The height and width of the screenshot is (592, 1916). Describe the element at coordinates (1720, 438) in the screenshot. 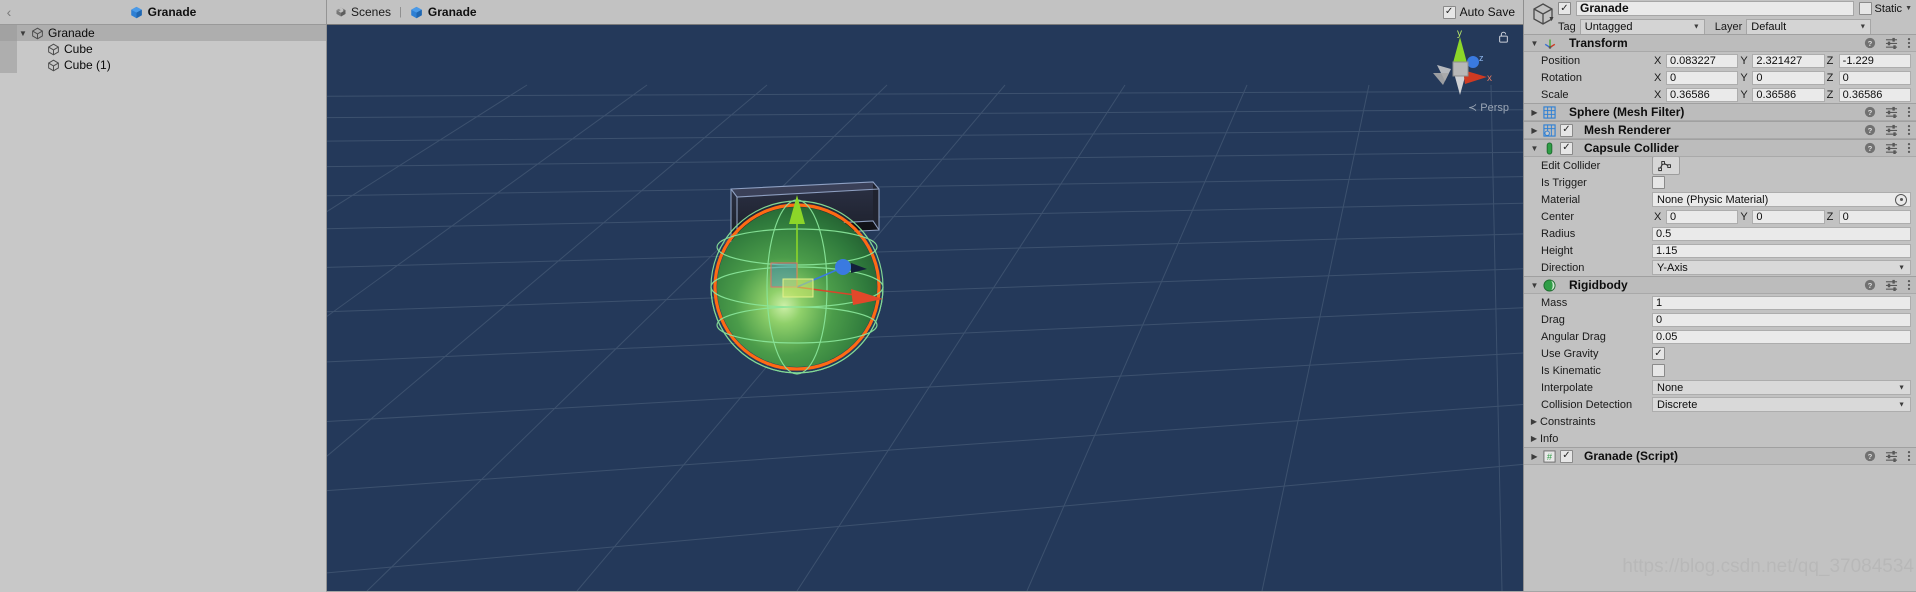

I see `foldout-info: ▶ Info` at that location.